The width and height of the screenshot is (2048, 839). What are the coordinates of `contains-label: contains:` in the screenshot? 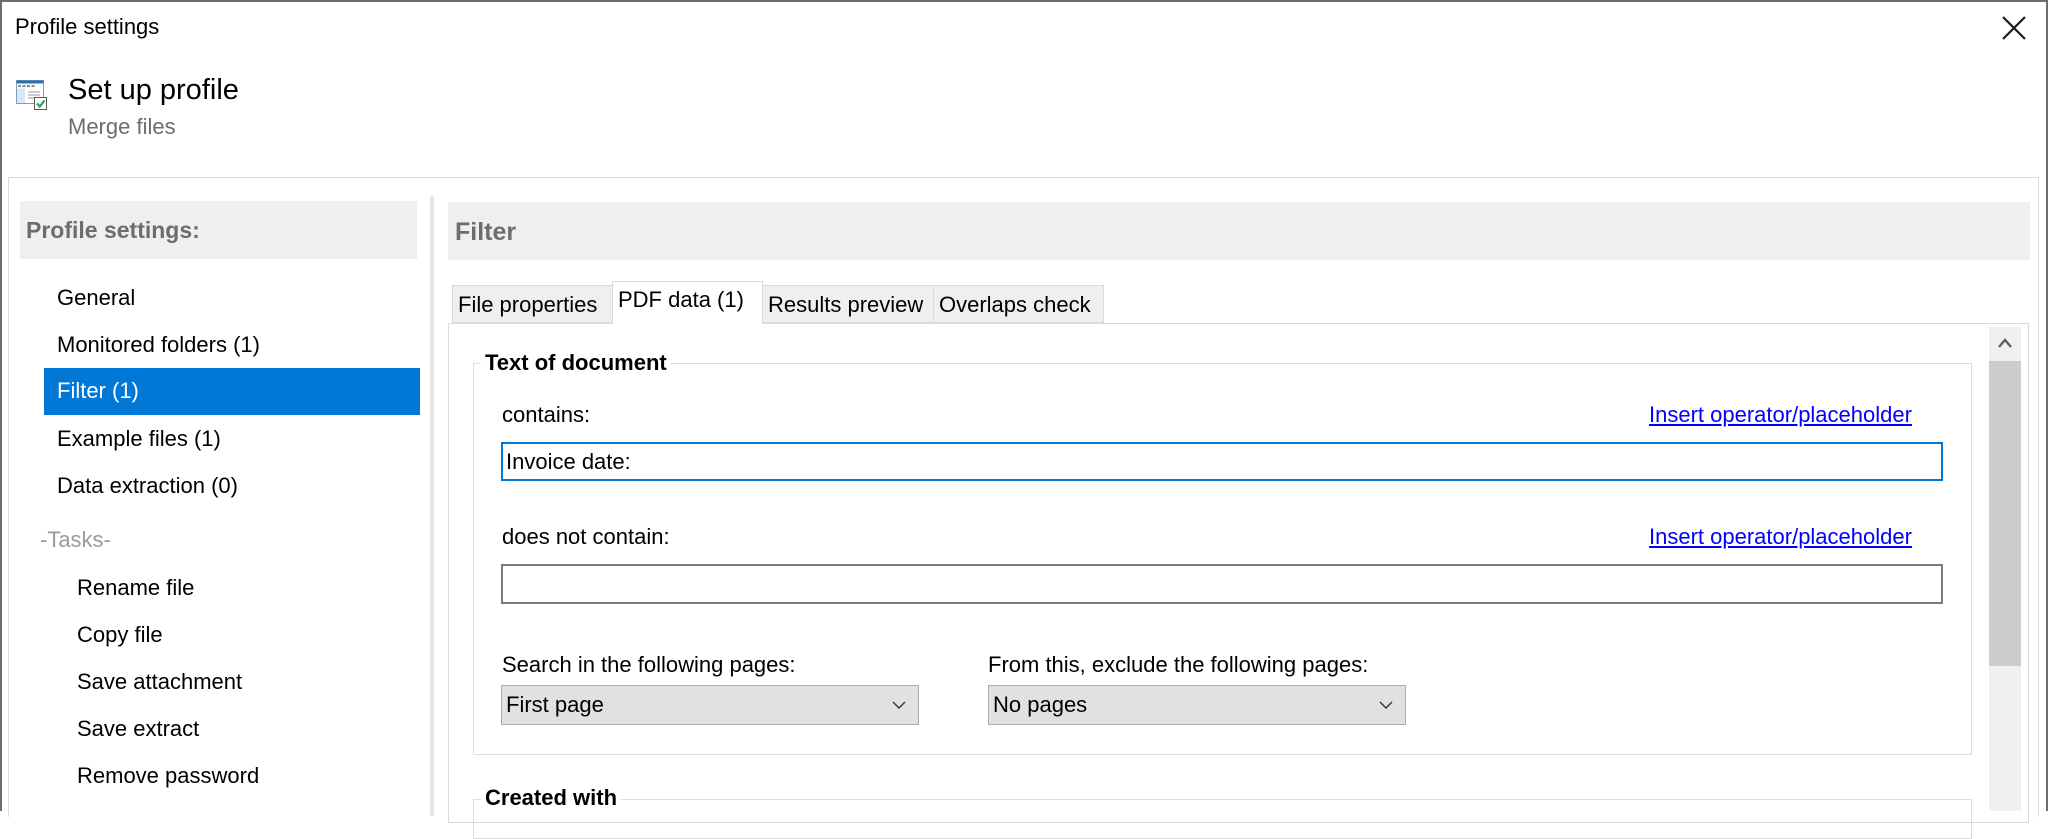 It's located at (546, 414).